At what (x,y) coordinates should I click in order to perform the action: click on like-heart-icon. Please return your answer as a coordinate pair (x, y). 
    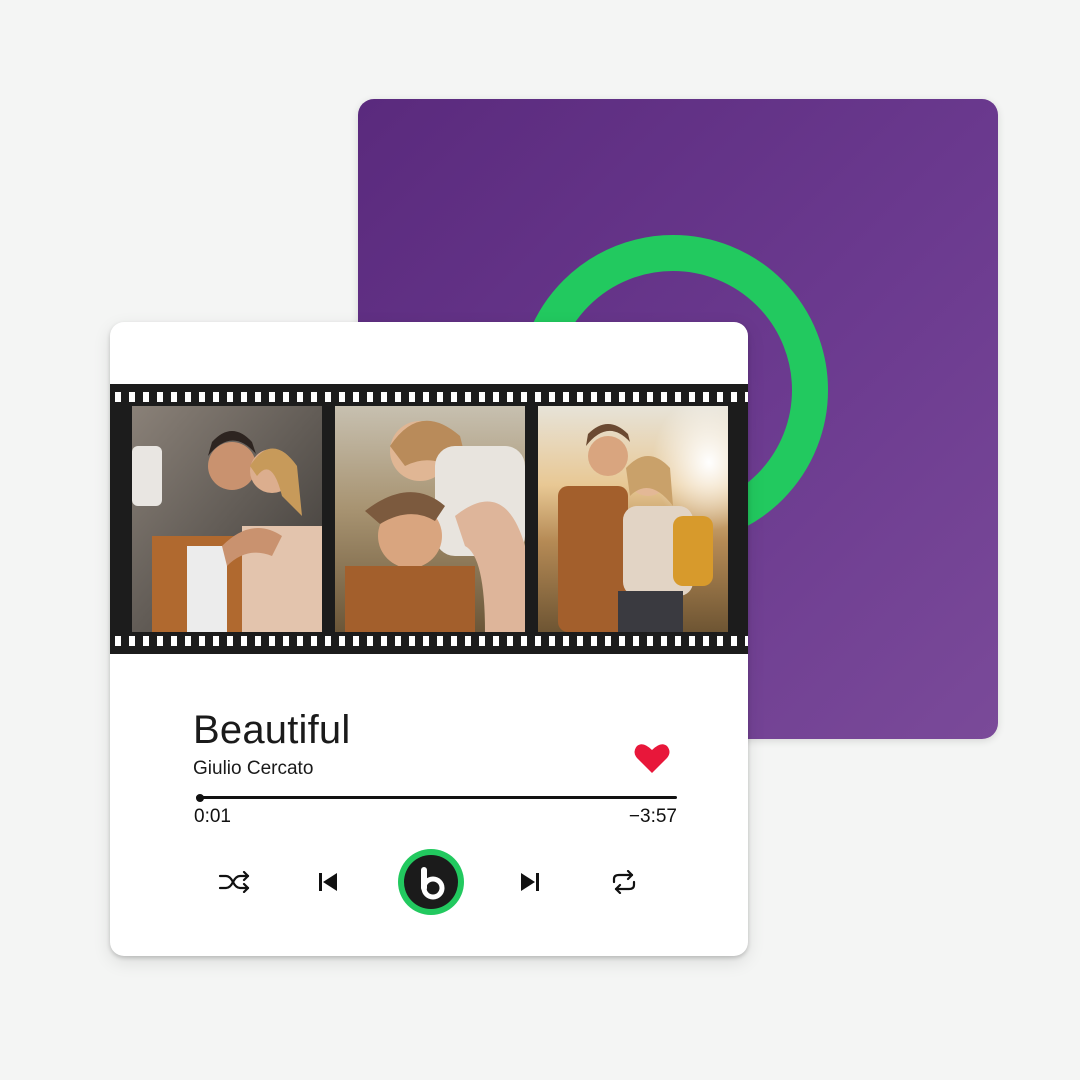
    Looking at the image, I should click on (652, 758).